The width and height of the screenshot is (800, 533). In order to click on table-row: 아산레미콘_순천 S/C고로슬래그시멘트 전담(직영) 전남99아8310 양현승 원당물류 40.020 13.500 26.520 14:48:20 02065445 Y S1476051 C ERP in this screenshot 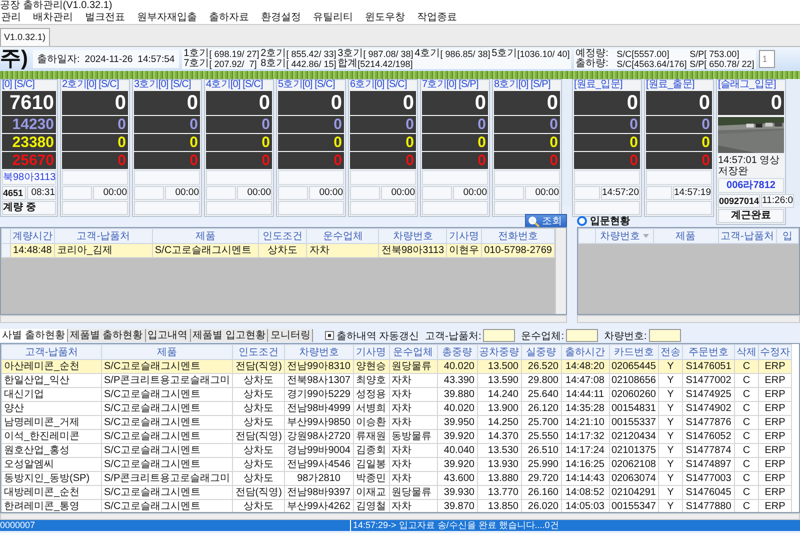, I will do `click(397, 367)`.